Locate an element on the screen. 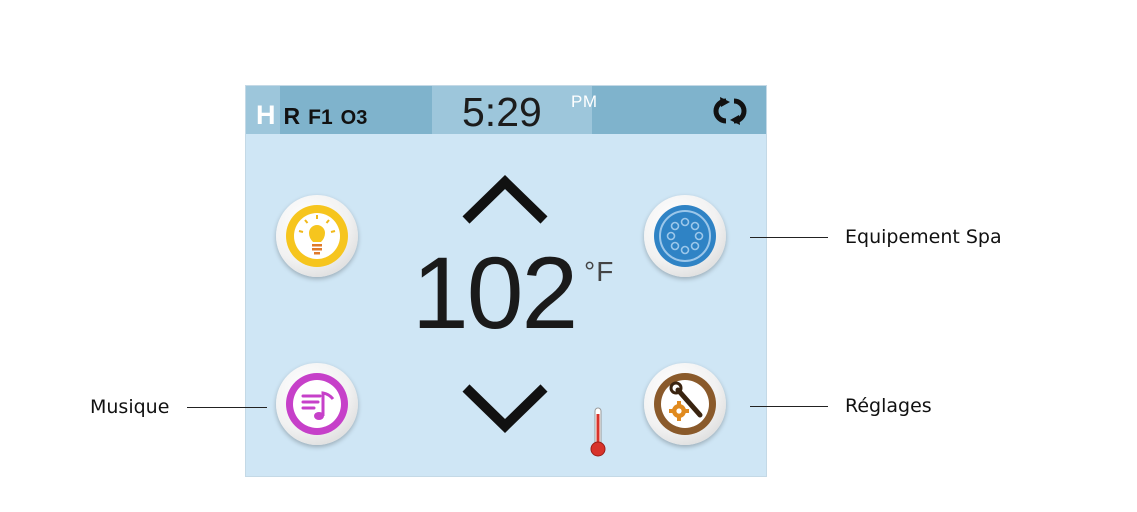  spa-equipment-button is located at coordinates (685, 236).